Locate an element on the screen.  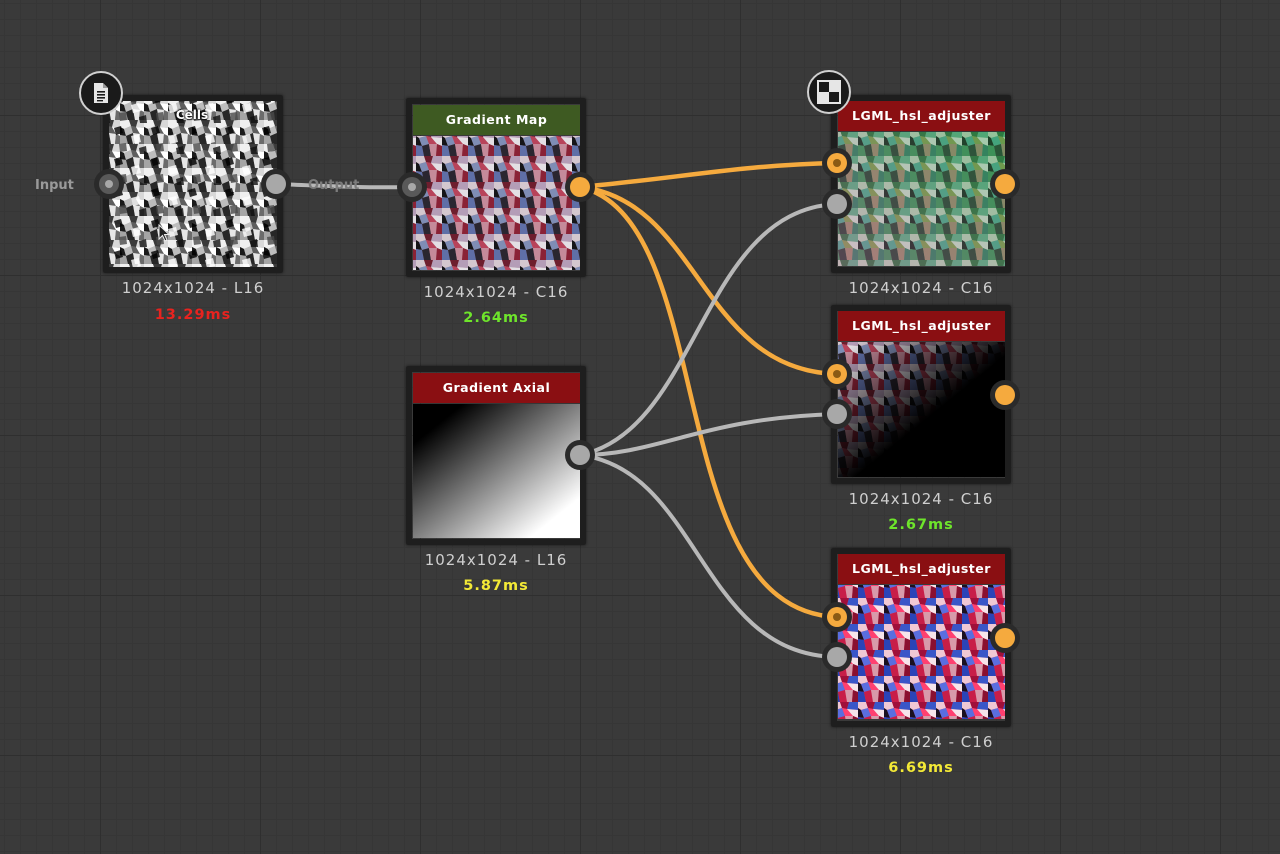
gradient-map-title: Gradient Map is located at coordinates (496, 120).